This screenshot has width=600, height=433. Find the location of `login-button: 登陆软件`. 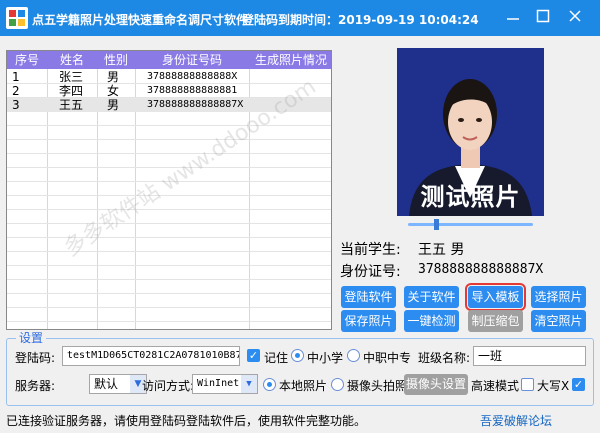

login-button: 登陆软件 is located at coordinates (368, 297).